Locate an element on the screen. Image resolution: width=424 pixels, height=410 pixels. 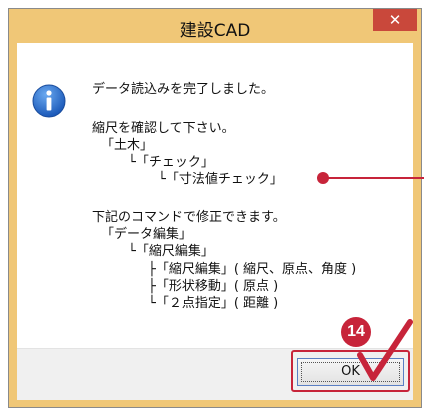
annotation-overlay is located at coordinates (370, 276).